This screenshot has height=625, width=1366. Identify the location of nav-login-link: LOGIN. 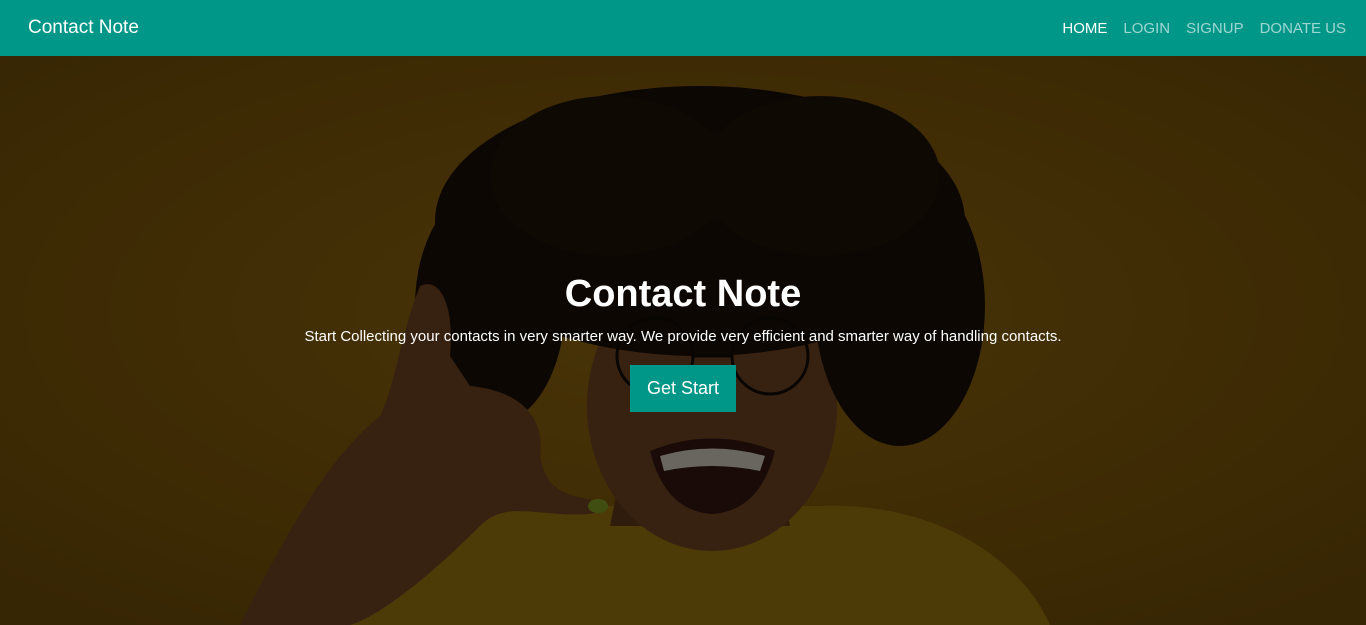
(1146, 28).